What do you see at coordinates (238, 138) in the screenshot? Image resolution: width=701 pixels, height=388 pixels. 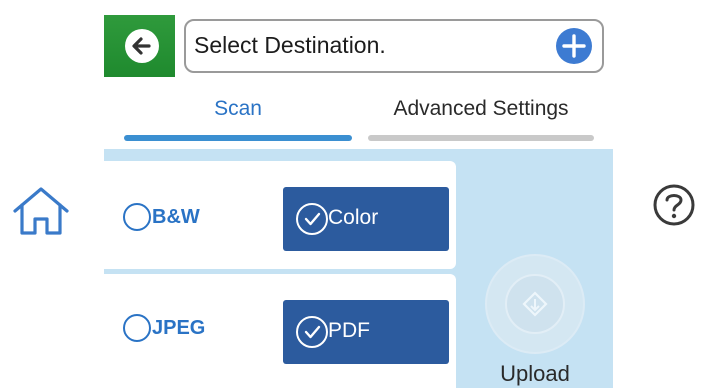 I see `tab-scan-indicator` at bounding box center [238, 138].